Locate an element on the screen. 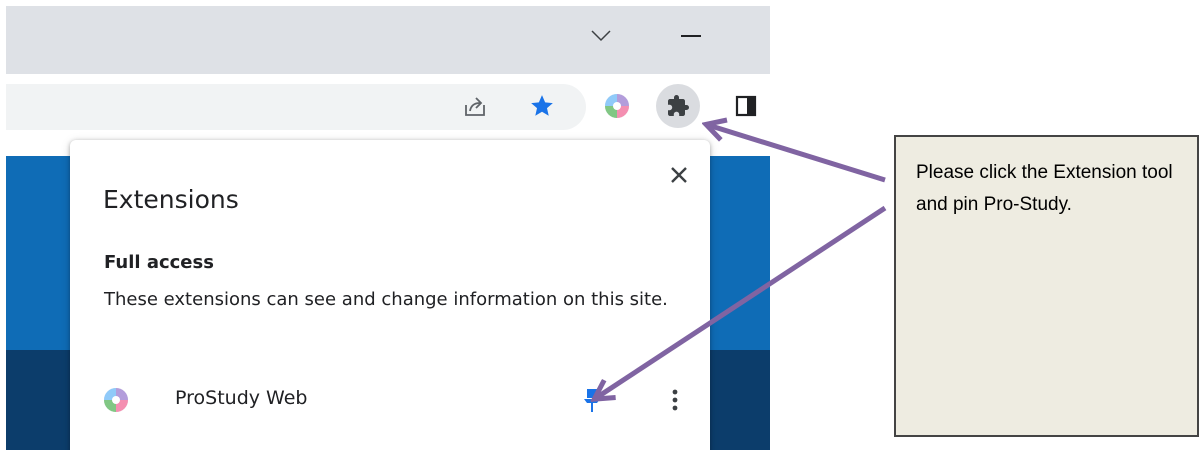 This screenshot has height=450, width=1203. share-icon is located at coordinates (475, 106).